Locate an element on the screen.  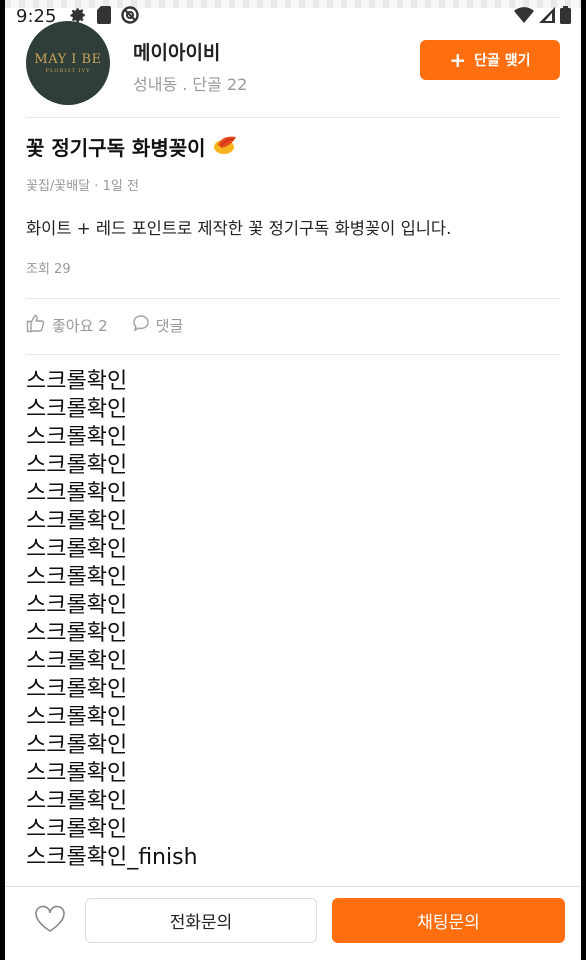
post-views: 조회 29 is located at coordinates (48, 269).